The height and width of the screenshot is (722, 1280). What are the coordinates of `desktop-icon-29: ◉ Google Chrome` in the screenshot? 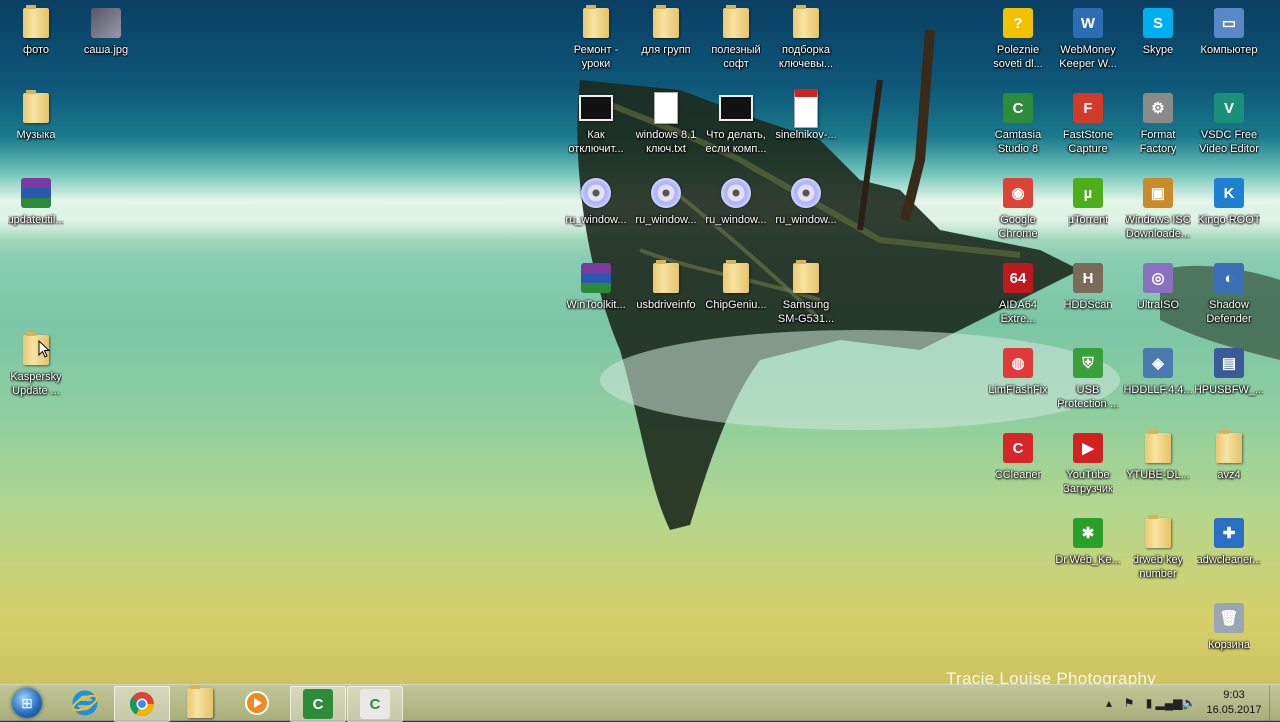 It's located at (1018, 208).